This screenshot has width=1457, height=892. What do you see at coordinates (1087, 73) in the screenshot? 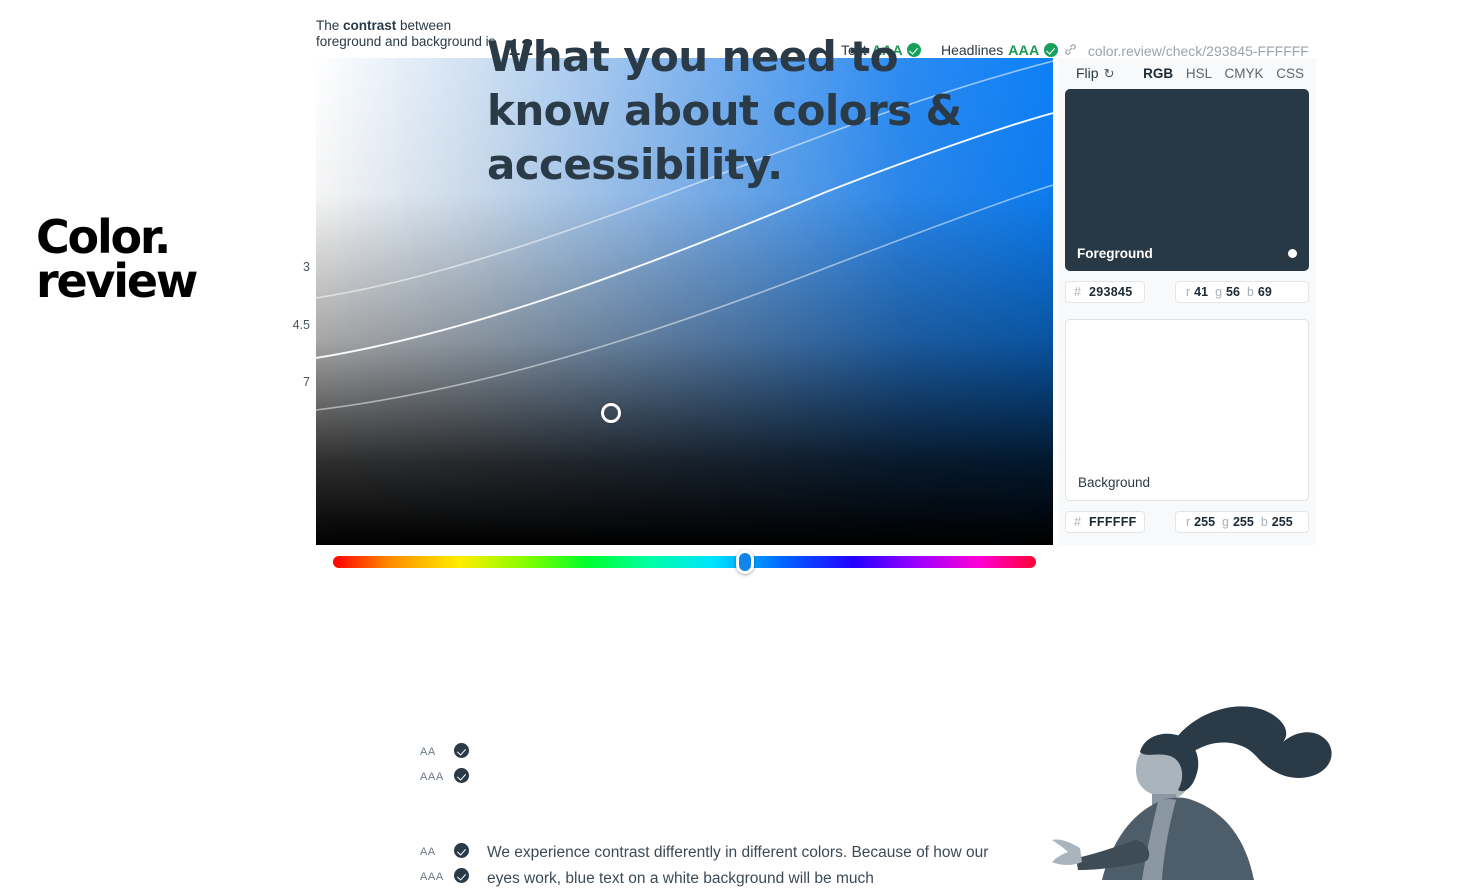
I see `flip-label: Flip` at bounding box center [1087, 73].